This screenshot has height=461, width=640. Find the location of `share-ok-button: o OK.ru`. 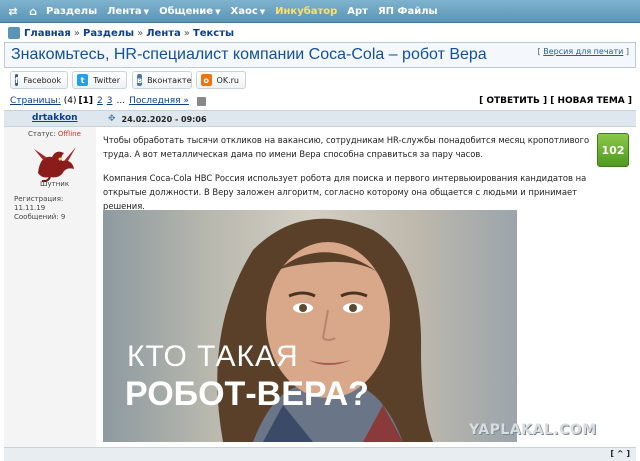

share-ok-button: o OK.ru is located at coordinates (221, 80).